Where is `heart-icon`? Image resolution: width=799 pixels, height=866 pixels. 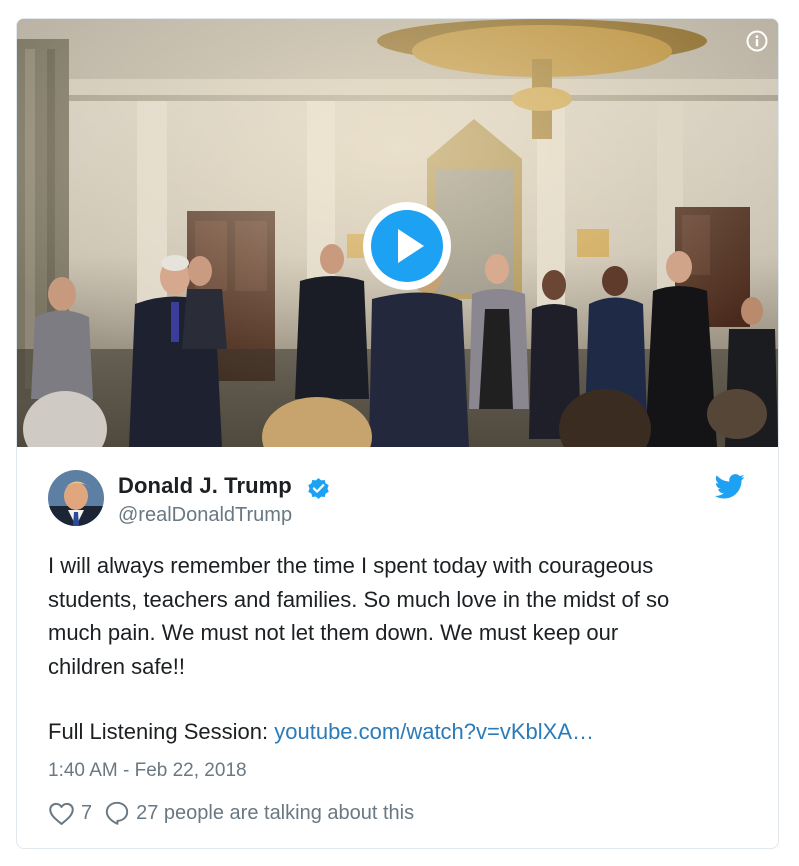
heart-icon is located at coordinates (61, 813).